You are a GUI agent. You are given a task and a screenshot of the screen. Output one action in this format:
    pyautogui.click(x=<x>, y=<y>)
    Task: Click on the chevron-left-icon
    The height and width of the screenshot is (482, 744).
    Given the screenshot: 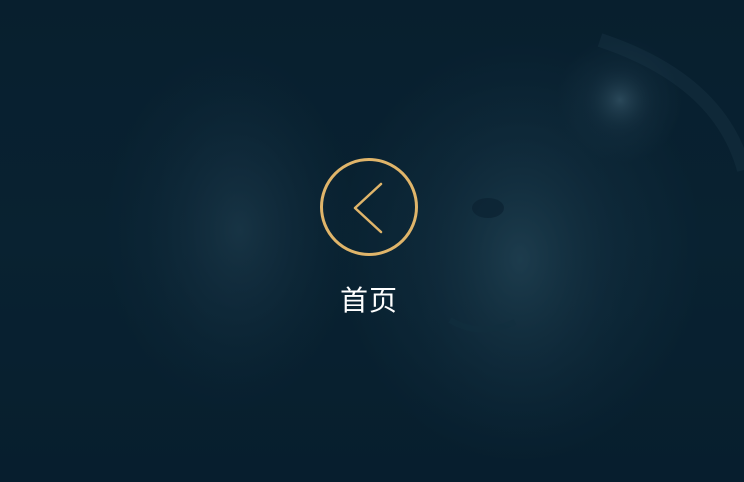 What is the action you would take?
    pyautogui.click(x=369, y=207)
    